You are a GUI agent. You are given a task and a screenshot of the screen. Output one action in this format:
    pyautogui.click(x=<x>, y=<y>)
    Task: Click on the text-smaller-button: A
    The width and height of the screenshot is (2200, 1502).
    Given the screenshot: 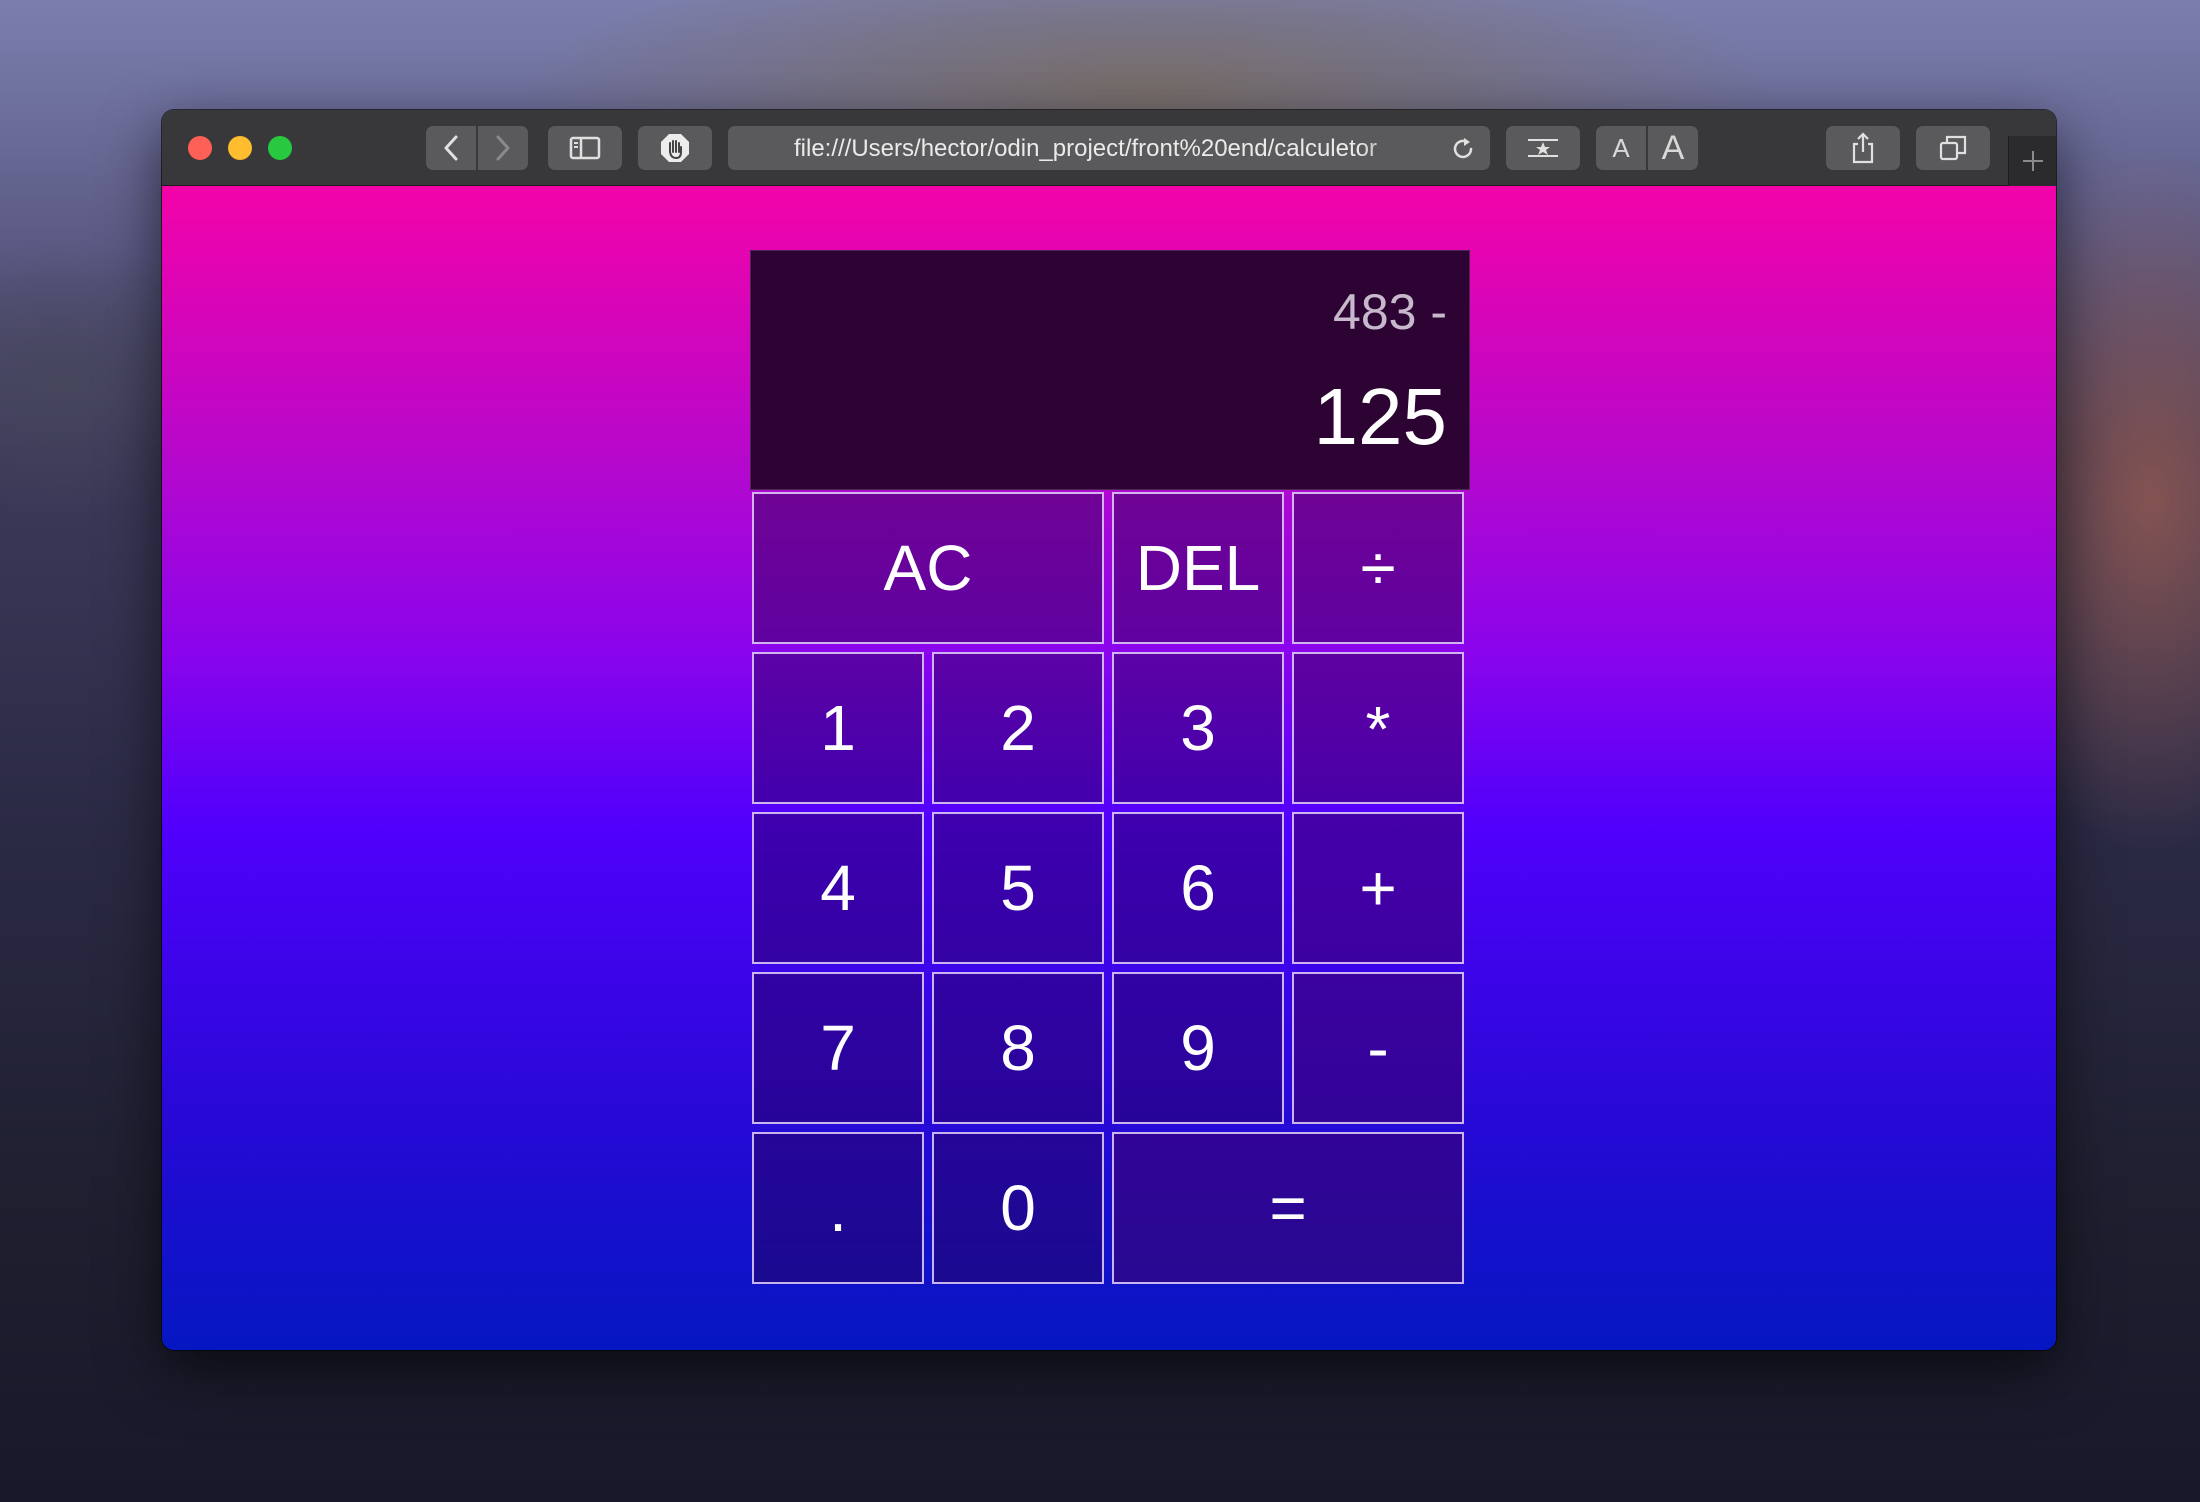 What is the action you would take?
    pyautogui.click(x=1621, y=148)
    